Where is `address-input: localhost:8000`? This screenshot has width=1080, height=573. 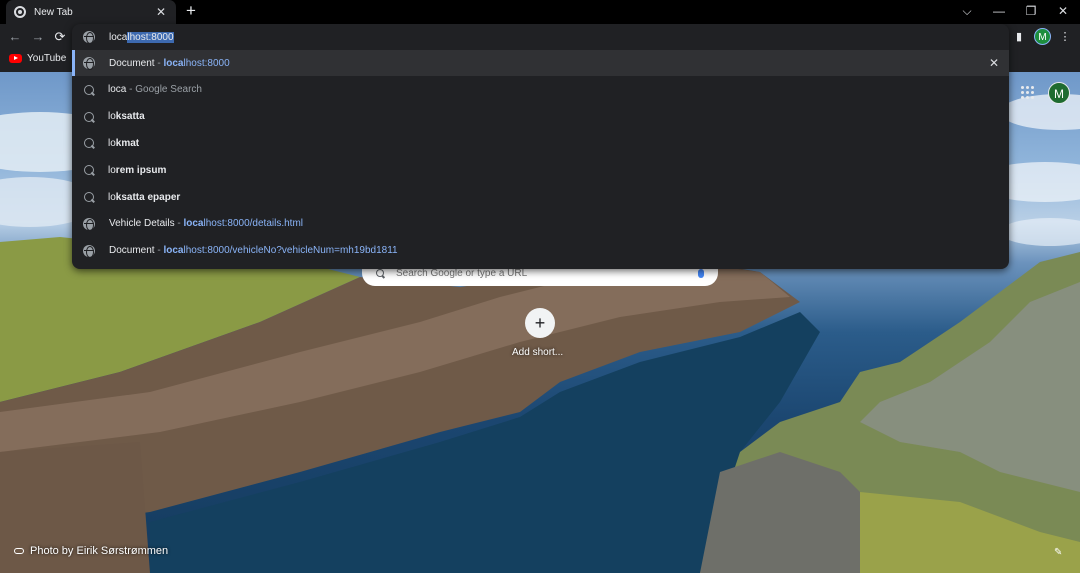
address-input: localhost:8000 is located at coordinates (141, 37).